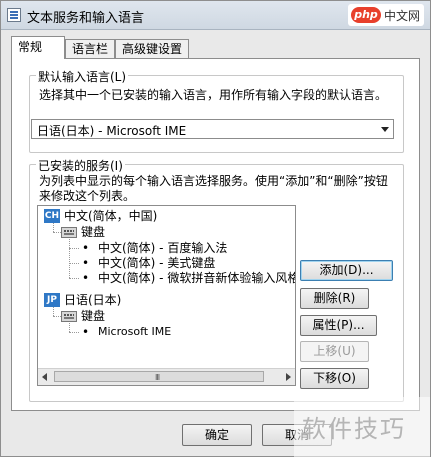 The image size is (431, 458). Describe the element at coordinates (334, 298) in the screenshot. I see `remove-button: 删除(R)` at that location.